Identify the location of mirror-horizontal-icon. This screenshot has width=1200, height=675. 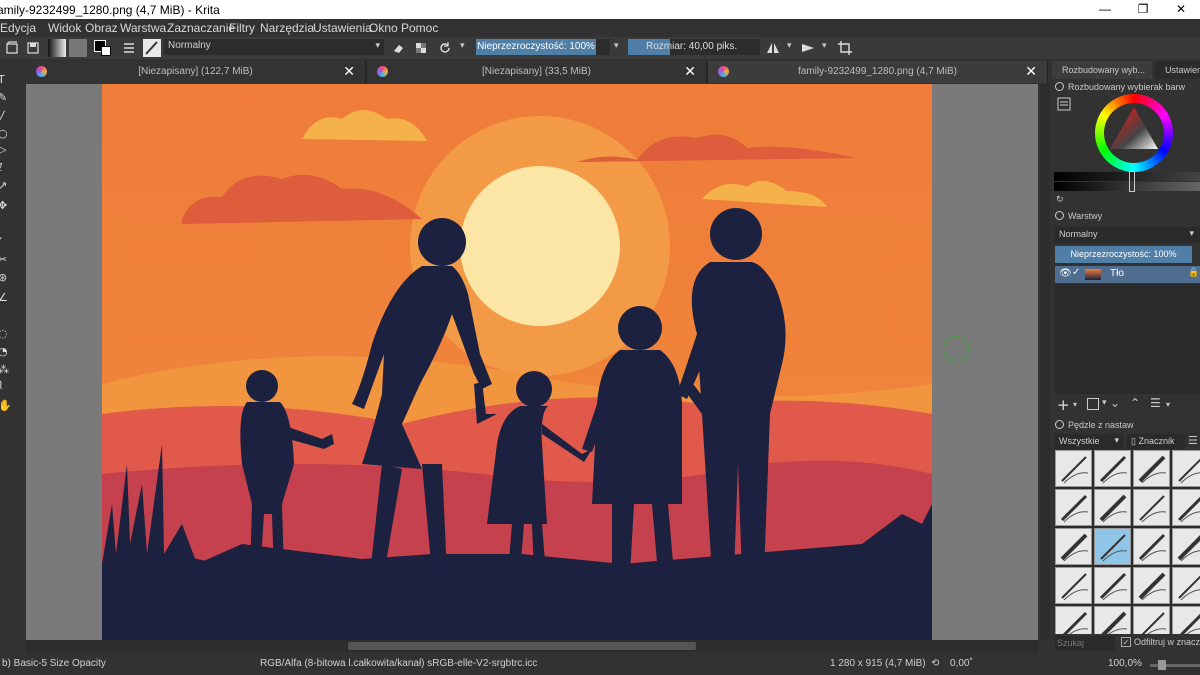
(773, 48).